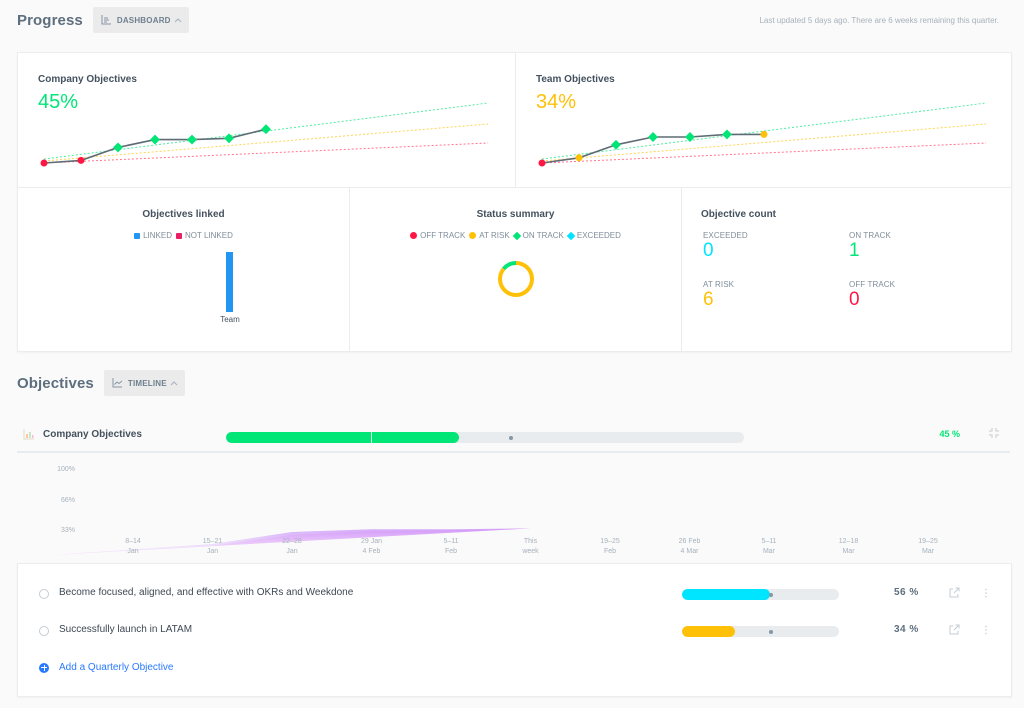 This screenshot has width=1024, height=708. Describe the element at coordinates (230, 319) in the screenshot. I see `bar-label-team: Team` at that location.